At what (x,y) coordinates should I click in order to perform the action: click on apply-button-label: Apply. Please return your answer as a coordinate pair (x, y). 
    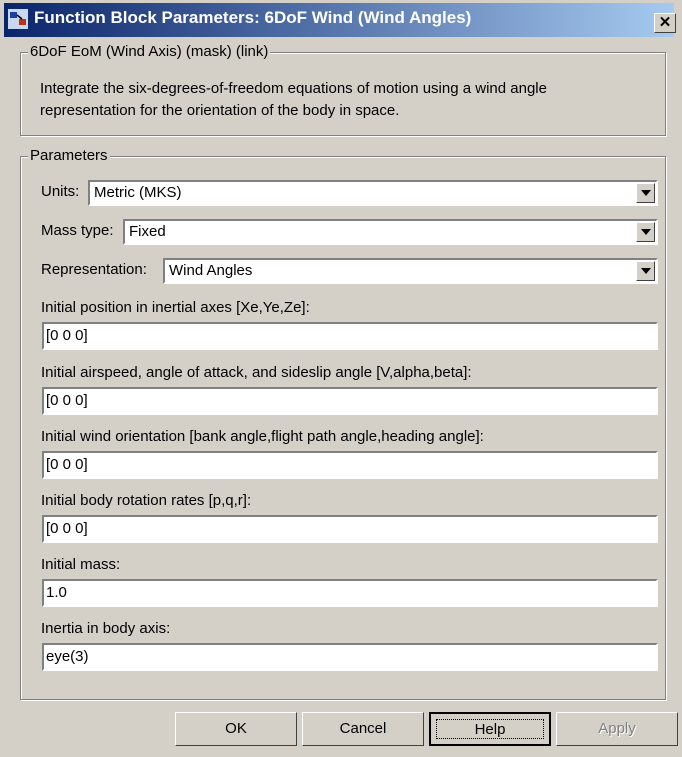
    Looking at the image, I should click on (617, 728).